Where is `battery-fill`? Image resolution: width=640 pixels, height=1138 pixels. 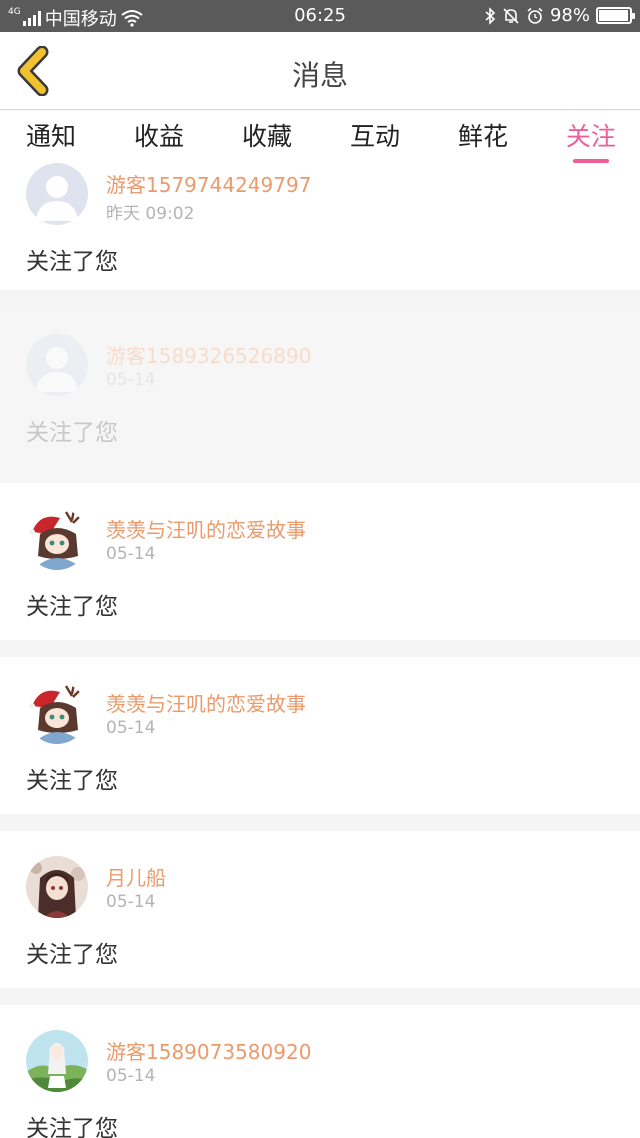 battery-fill is located at coordinates (613, 15).